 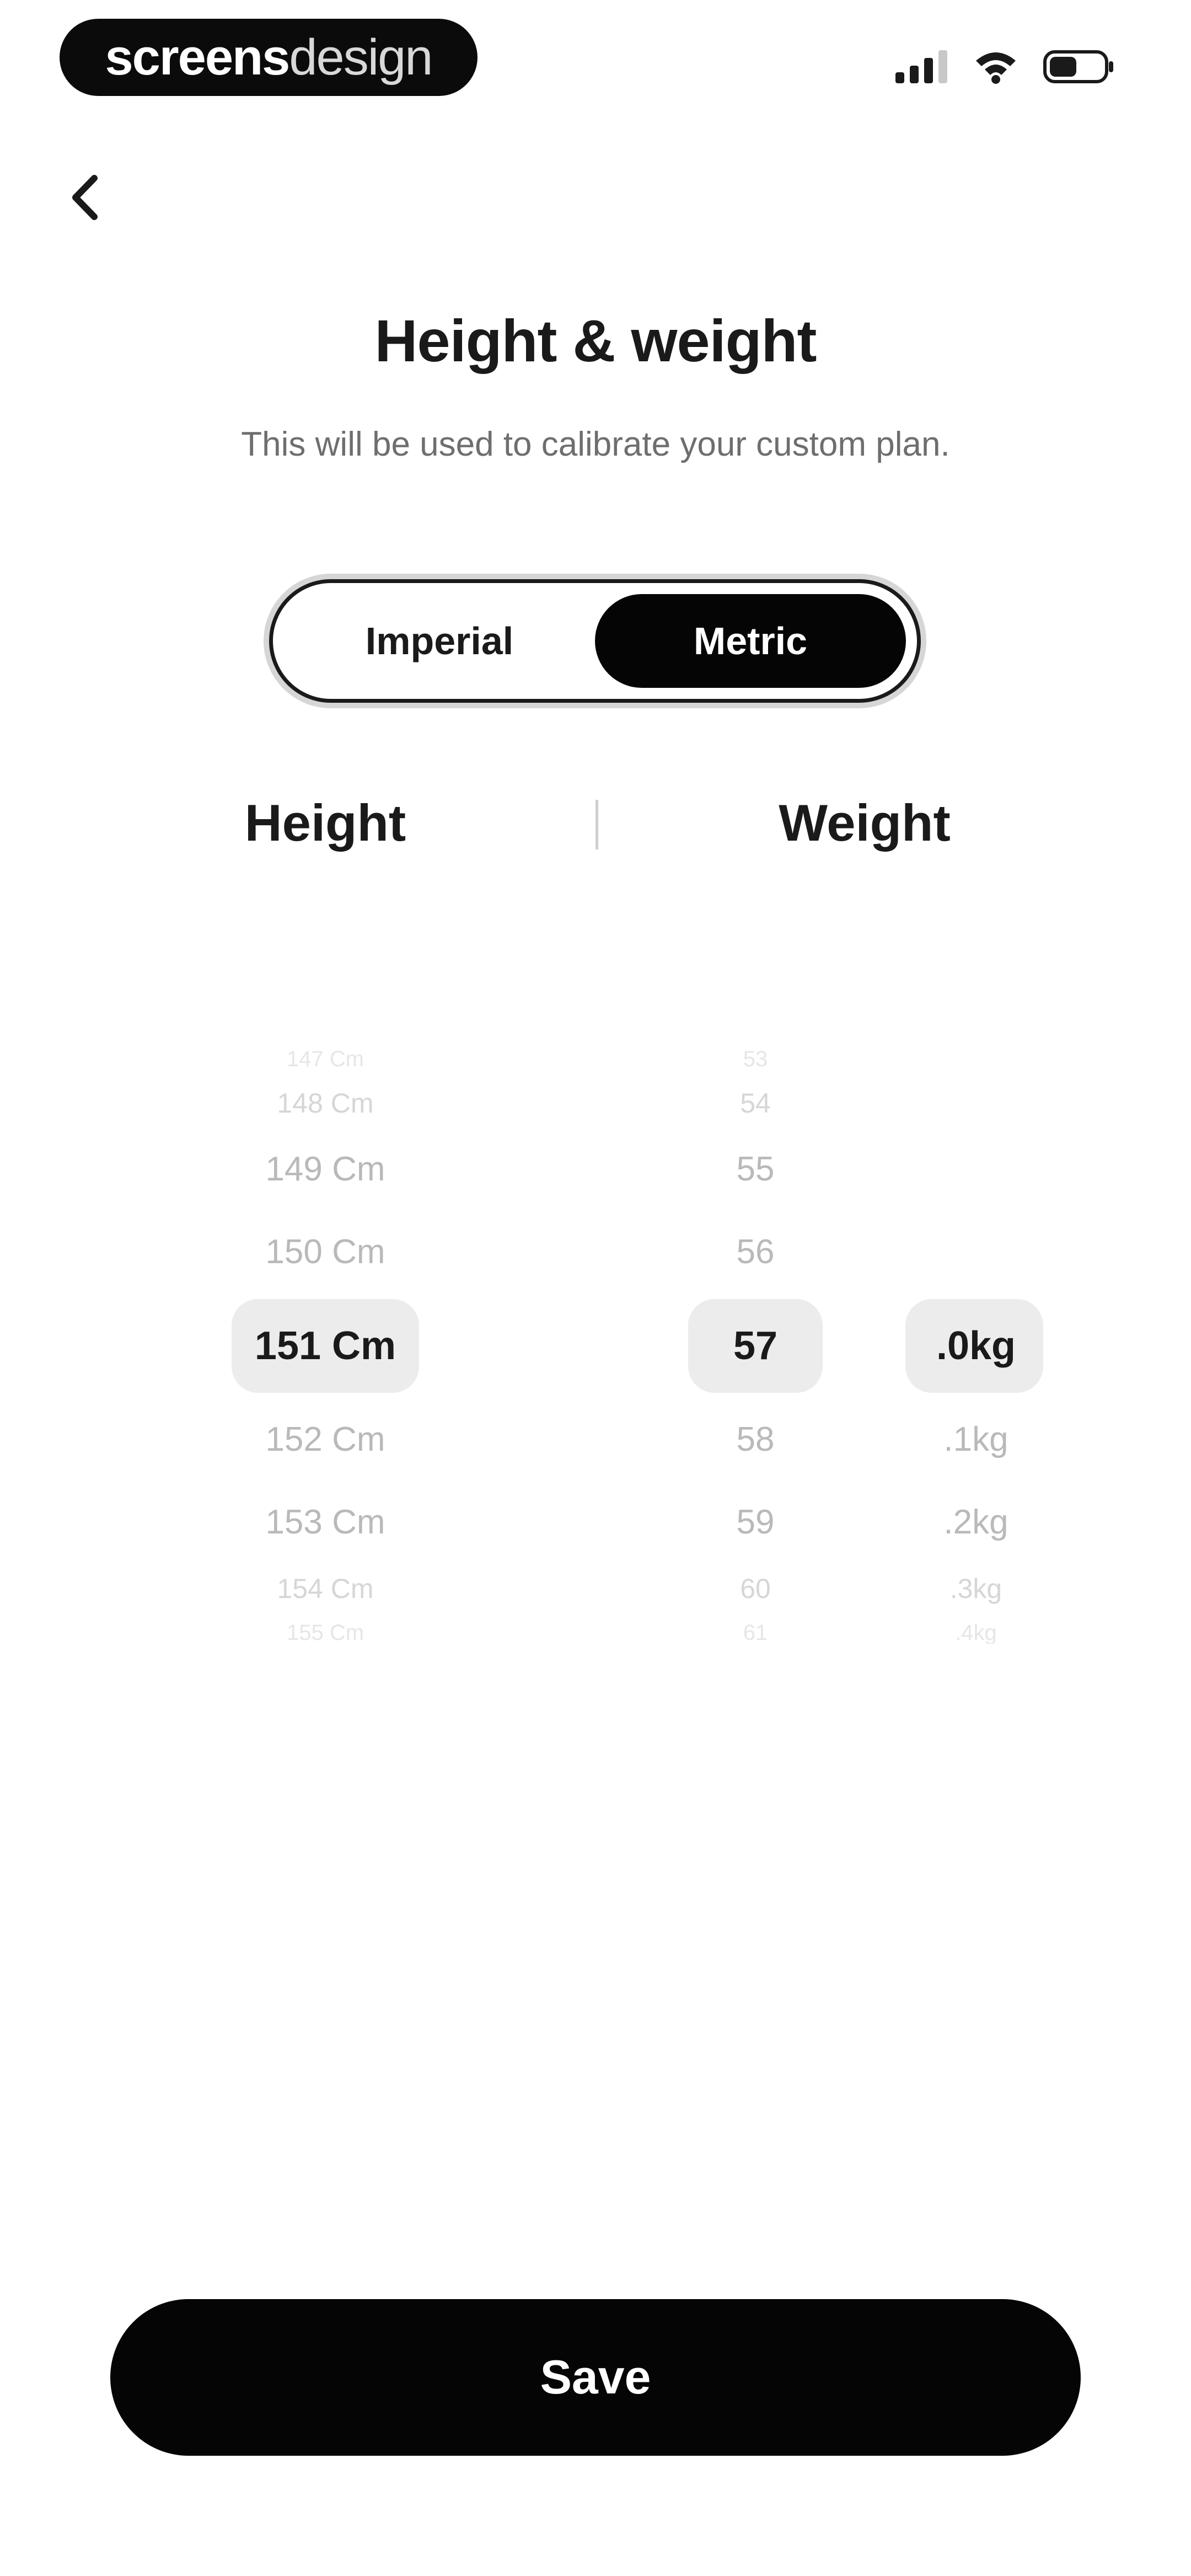 I want to click on cellular-signal-icon, so click(x=922, y=66).